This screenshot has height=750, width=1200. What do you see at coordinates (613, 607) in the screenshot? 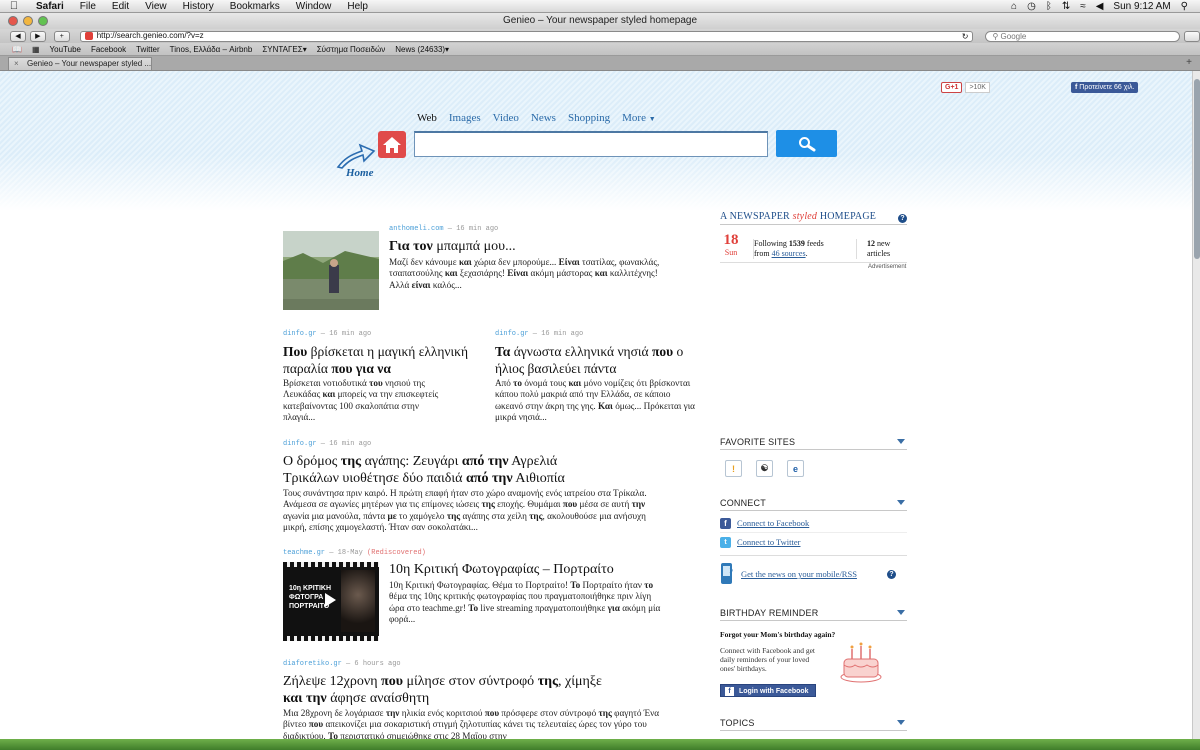
I see `highlight-term: για` at bounding box center [613, 607].